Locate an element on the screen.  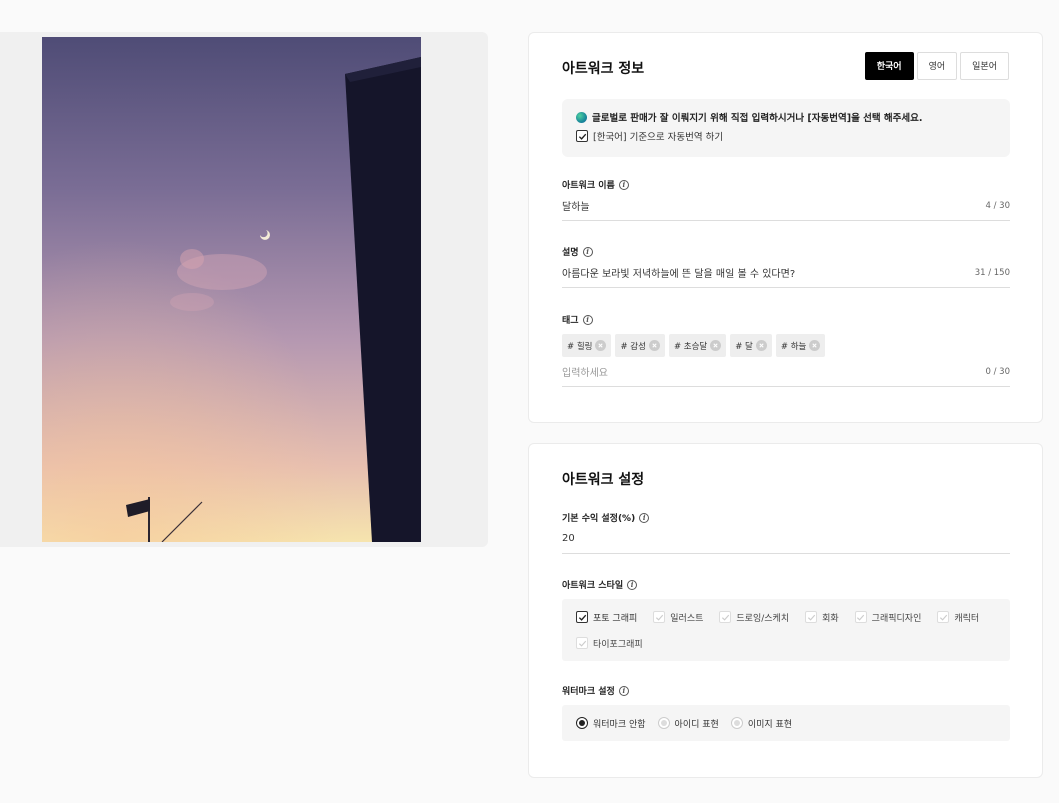
style-option-typography: 타이포그래피 is located at coordinates (609, 643).